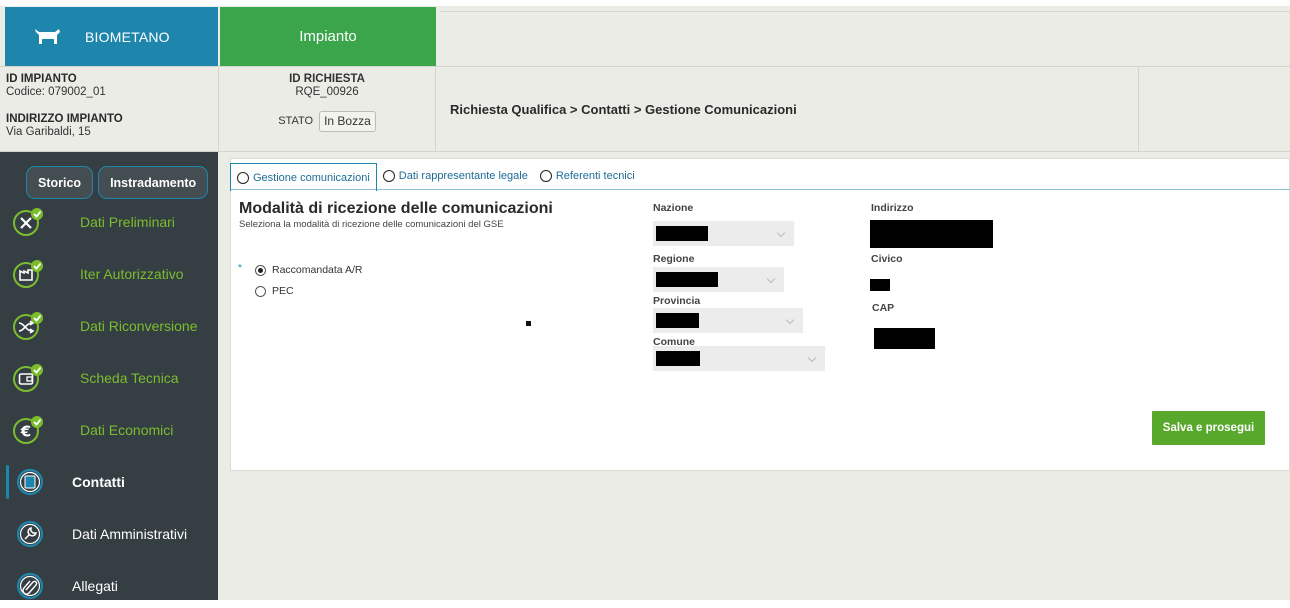  Describe the element at coordinates (41, 79) in the screenshot. I see `id-impianto-label: ID IMPIANTO` at that location.